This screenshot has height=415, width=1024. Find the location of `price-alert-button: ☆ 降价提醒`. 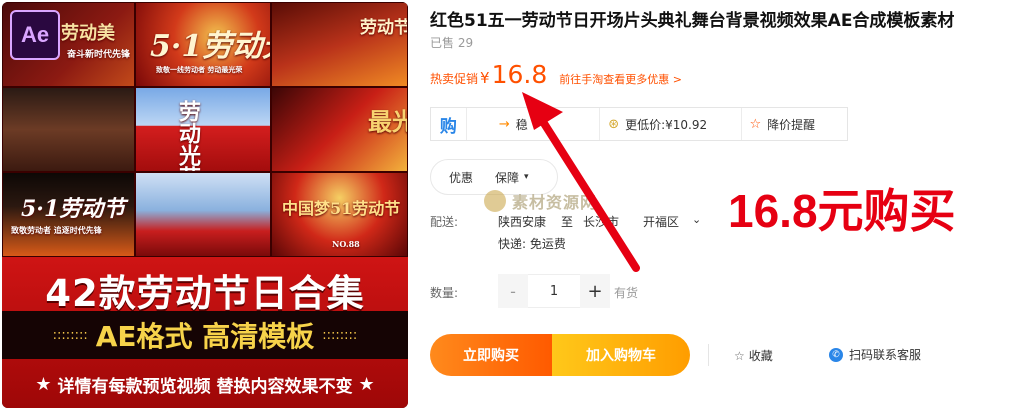

price-alert-button: ☆ 降价提醒 is located at coordinates (795, 124).